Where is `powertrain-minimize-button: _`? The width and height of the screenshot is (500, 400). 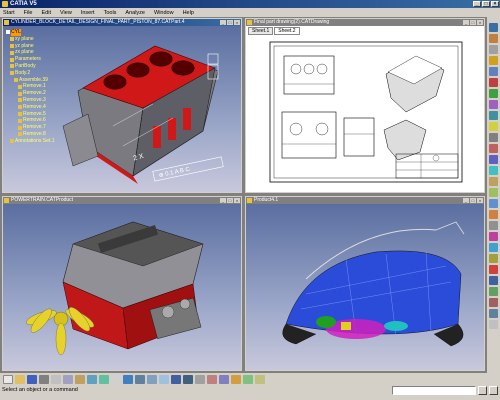 powertrain-minimize-button: _ is located at coordinates (223, 200).